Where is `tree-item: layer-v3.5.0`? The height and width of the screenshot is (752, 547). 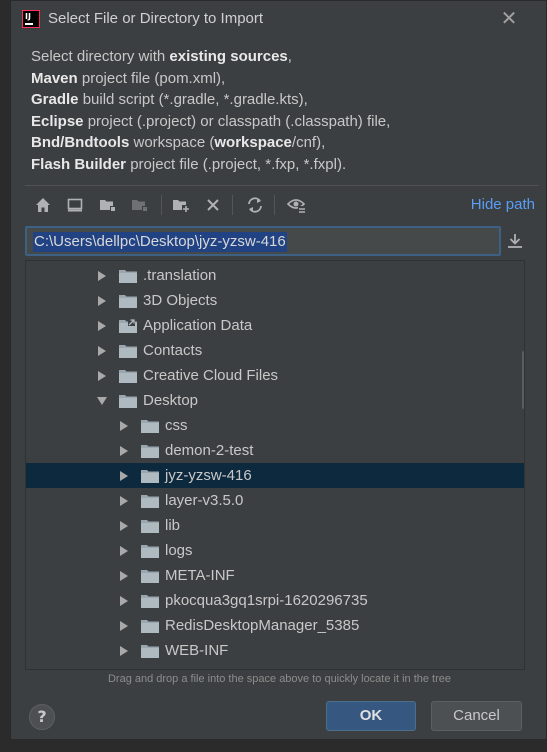 tree-item: layer-v3.5.0 is located at coordinates (275, 500).